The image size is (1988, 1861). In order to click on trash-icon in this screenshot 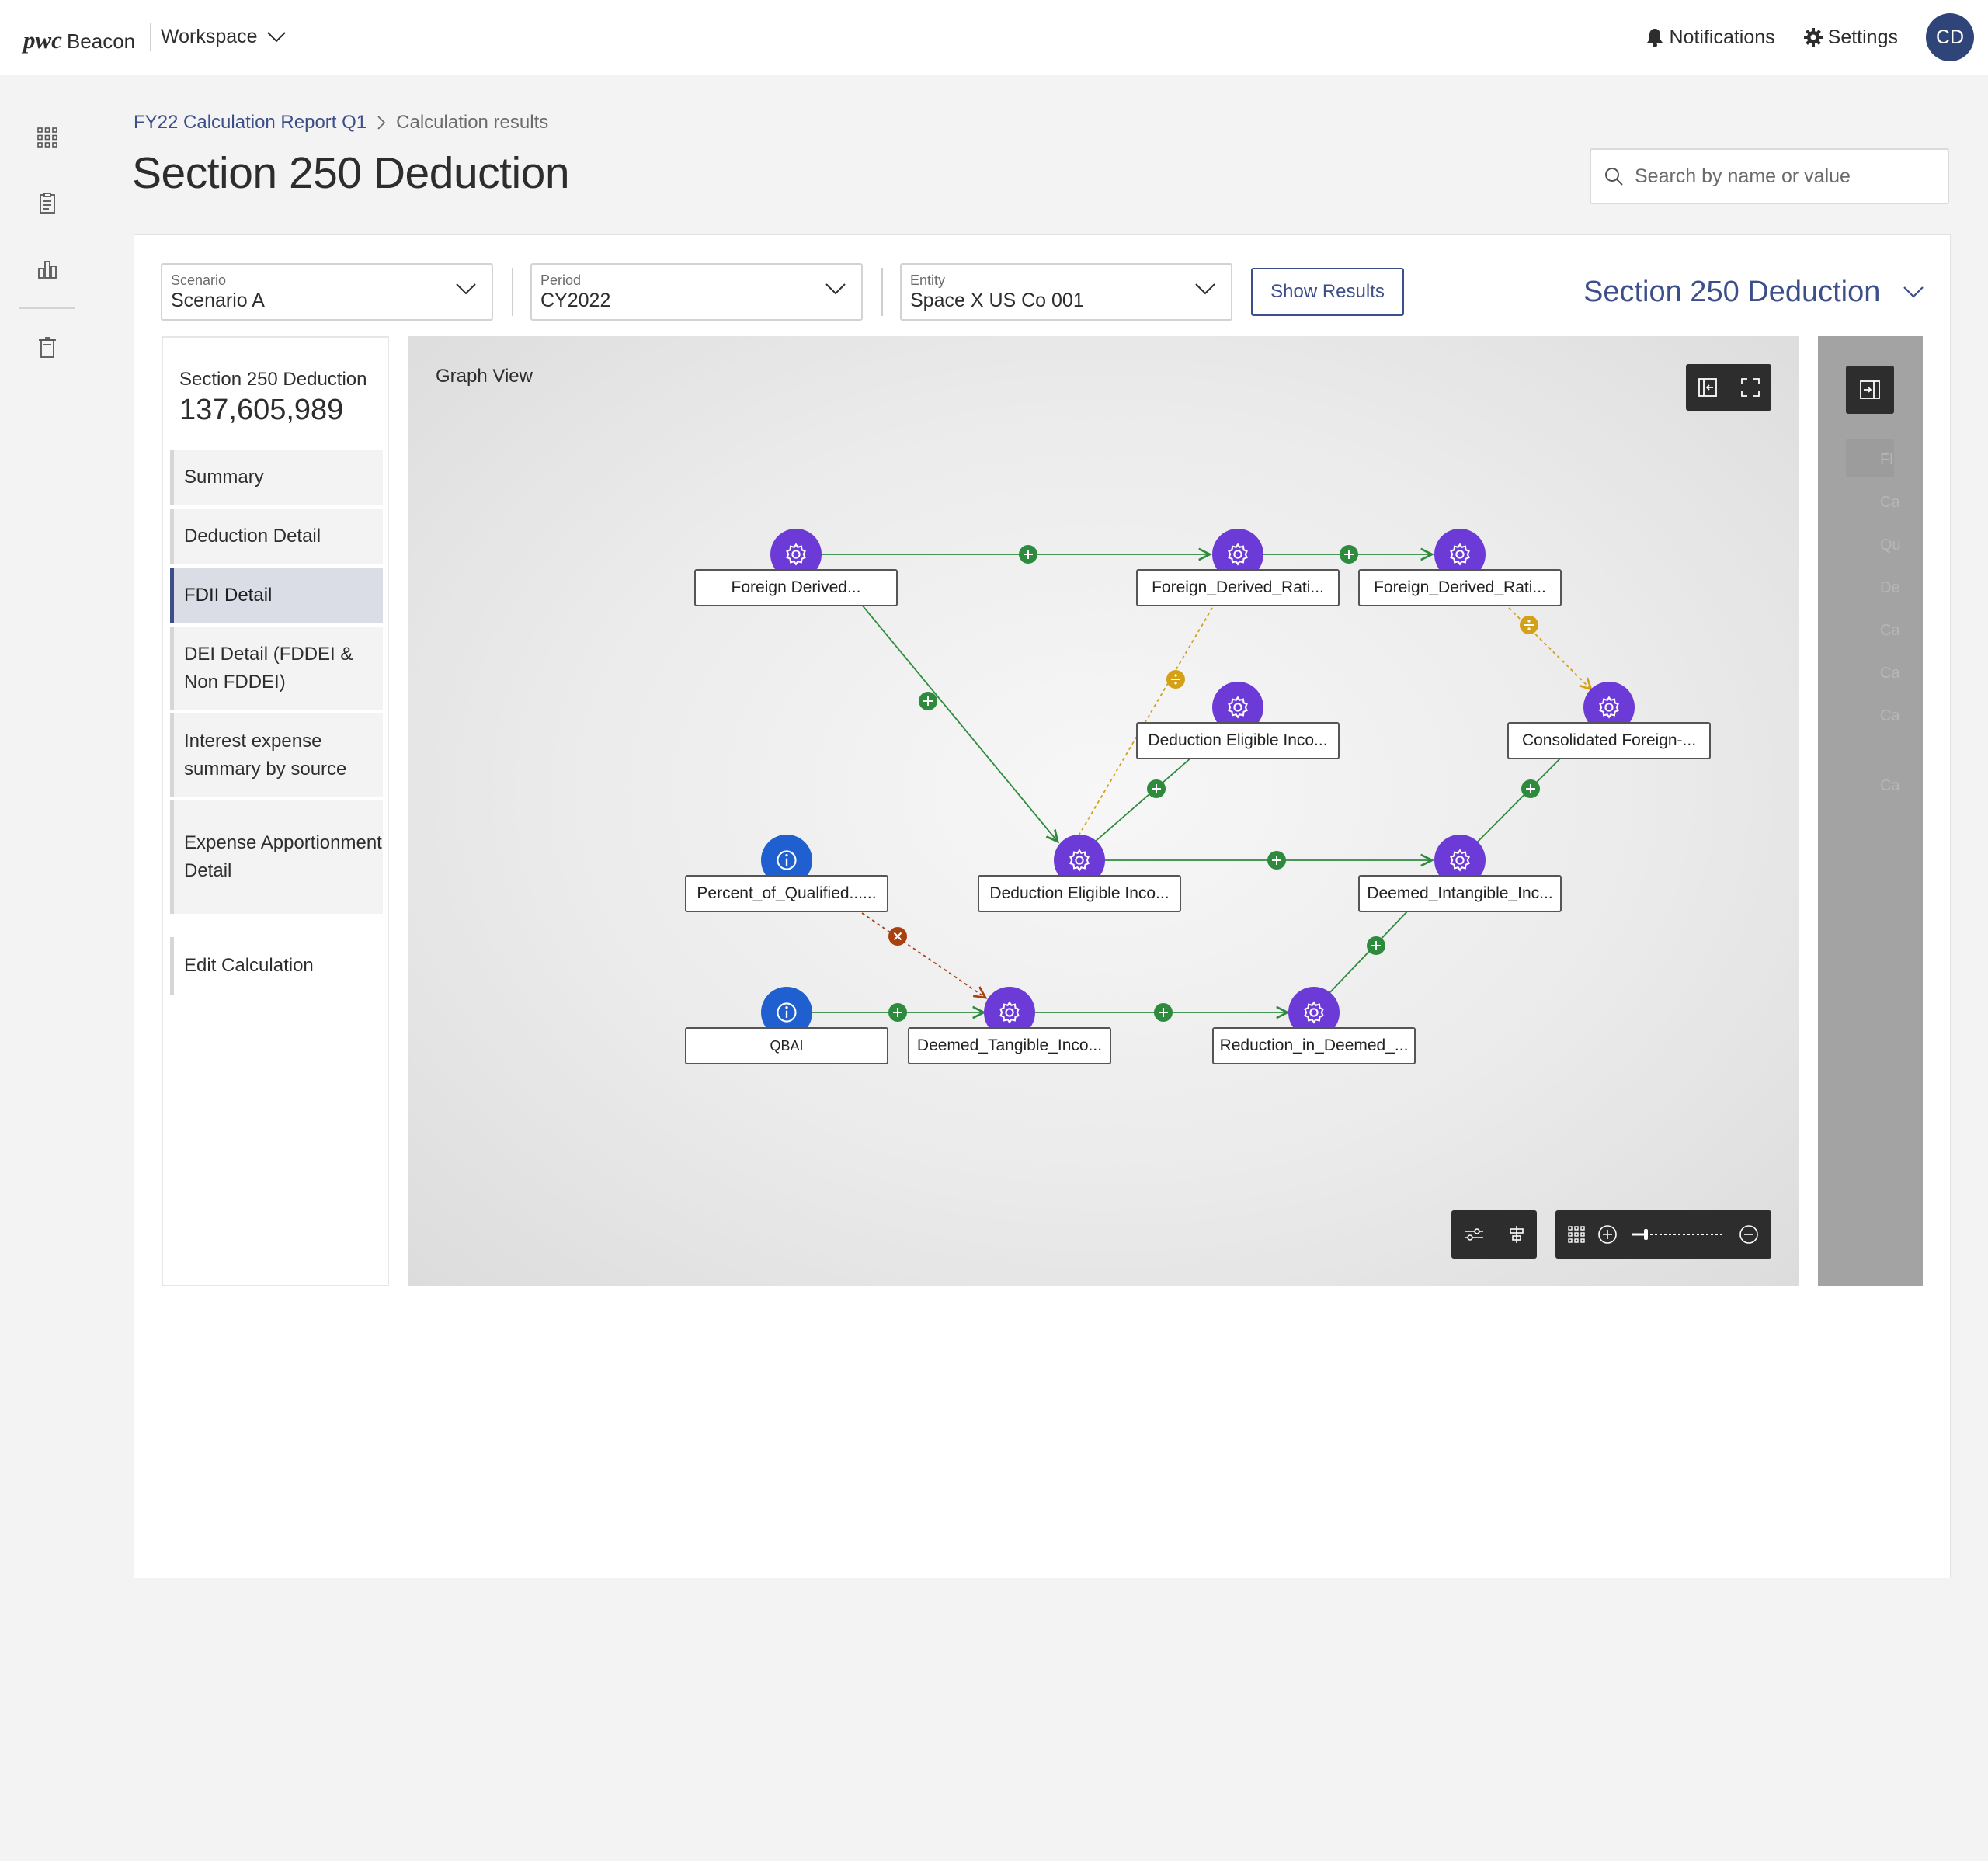, I will do `click(48, 347)`.